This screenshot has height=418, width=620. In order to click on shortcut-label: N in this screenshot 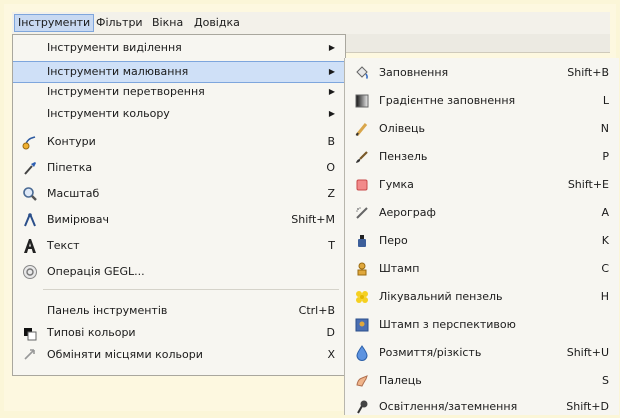, I will do `click(604, 128)`.